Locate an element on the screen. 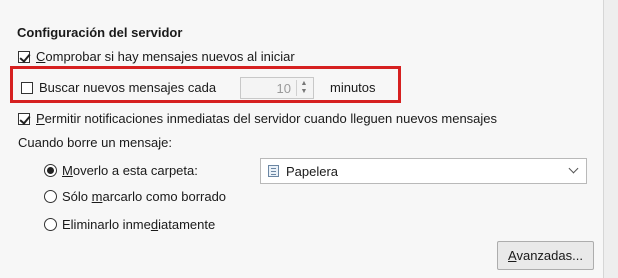 This screenshot has height=278, width=618. chevron-down-icon is located at coordinates (573, 168).